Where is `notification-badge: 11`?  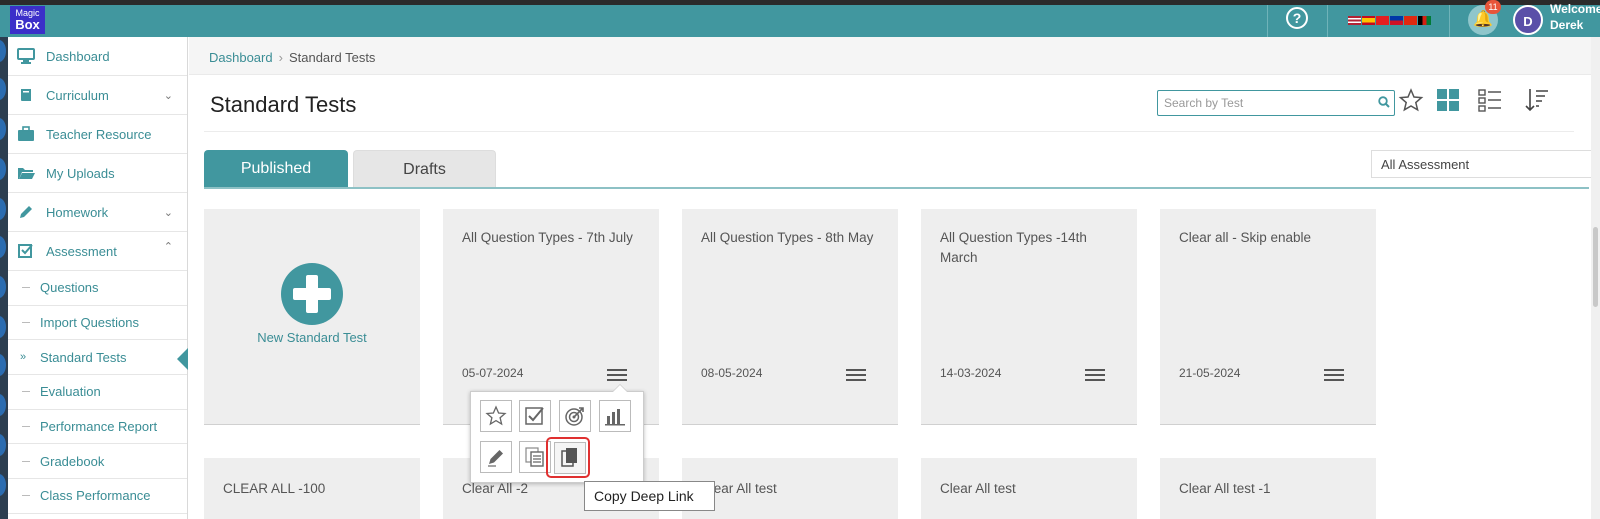 notification-badge: 11 is located at coordinates (1493, 7).